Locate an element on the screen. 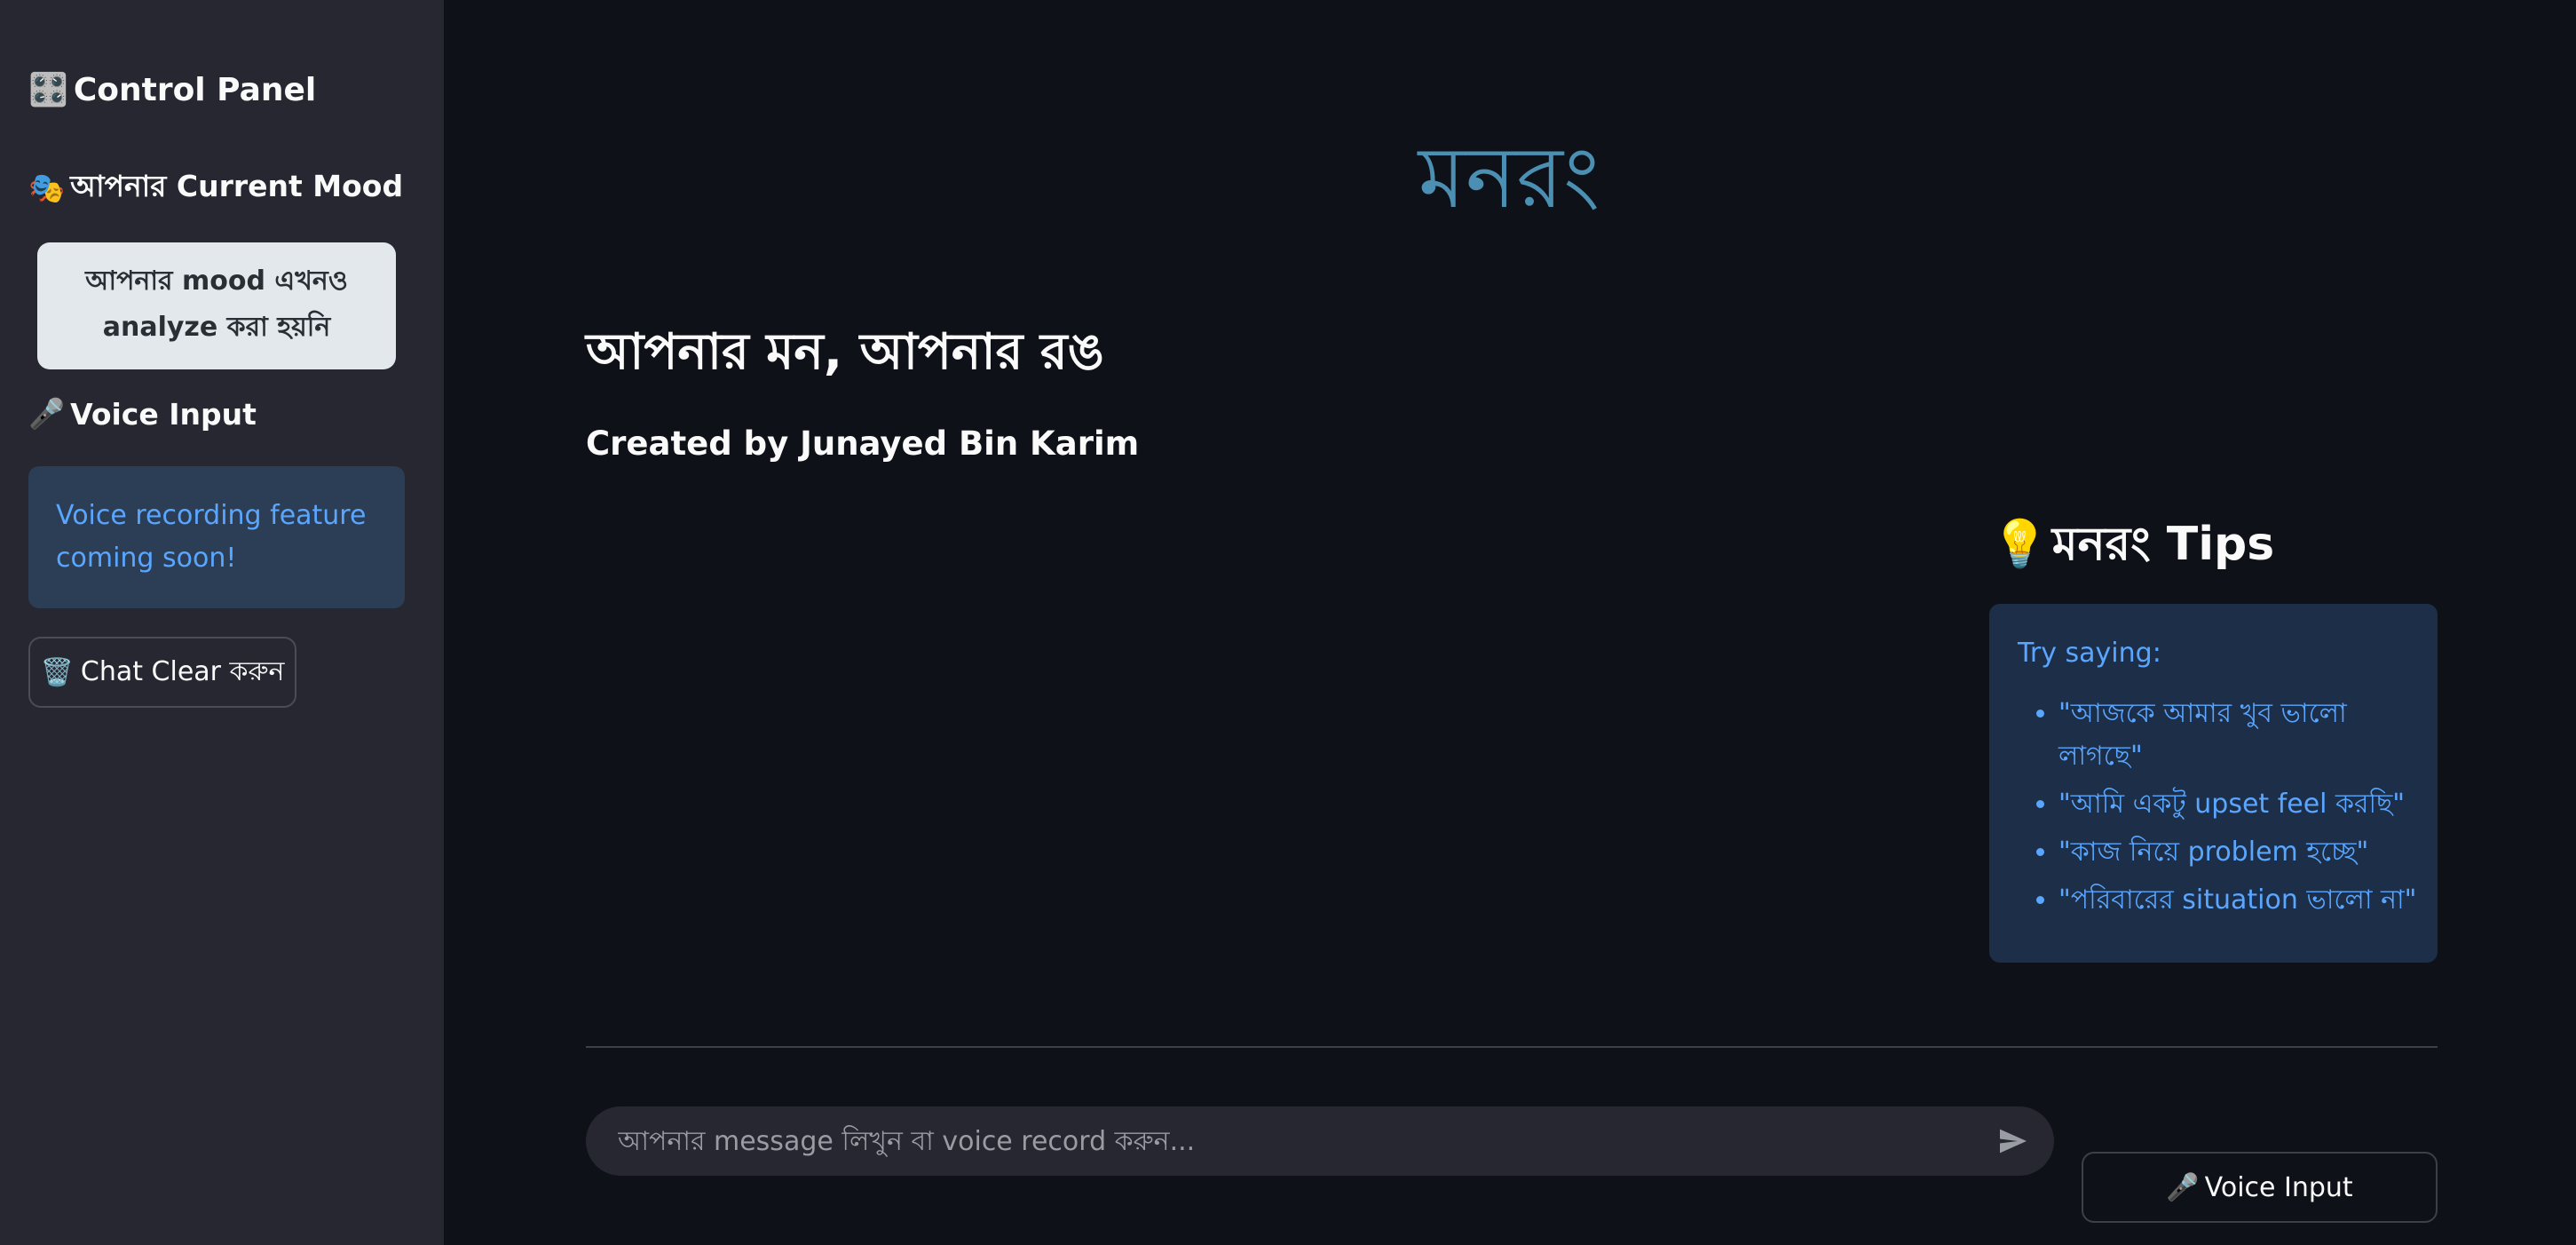 Image resolution: width=2576 pixels, height=1245 pixels. voice-input-heading: 🎤 Voice Input is located at coordinates (142, 414).